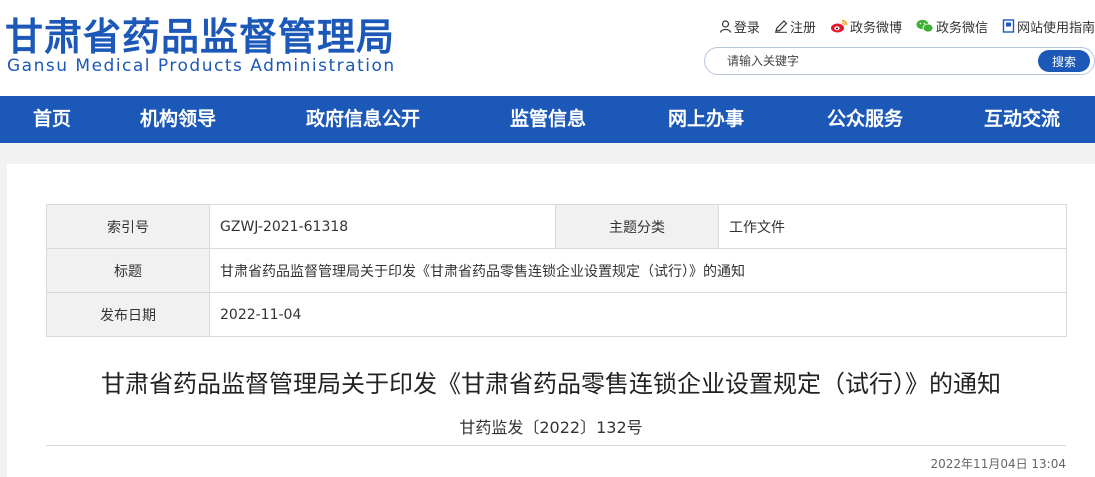  Describe the element at coordinates (52, 119) in the screenshot. I see `nav-item-home: 首页` at that location.